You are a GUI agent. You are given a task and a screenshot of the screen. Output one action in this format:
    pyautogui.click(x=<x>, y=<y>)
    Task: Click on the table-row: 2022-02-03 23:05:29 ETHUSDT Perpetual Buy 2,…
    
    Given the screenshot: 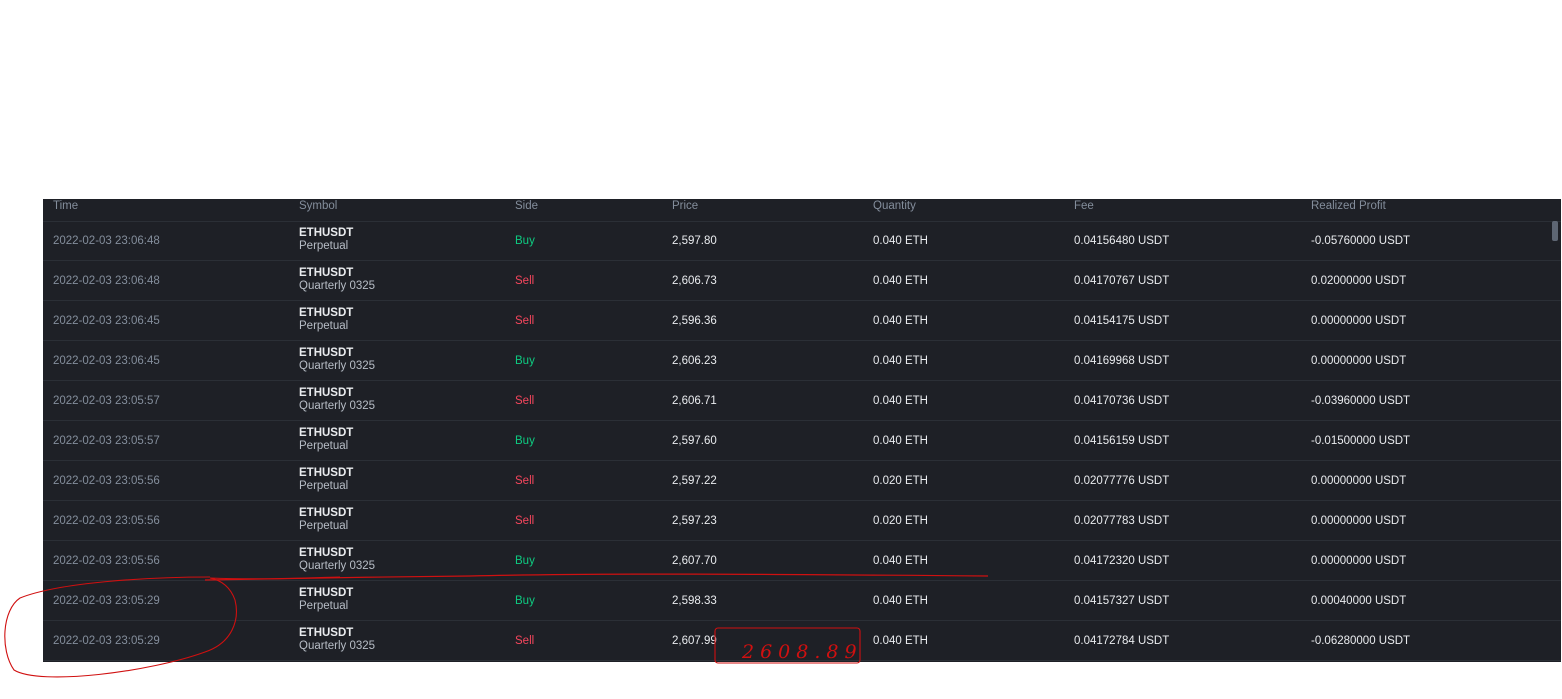 What is the action you would take?
    pyautogui.click(x=802, y=601)
    